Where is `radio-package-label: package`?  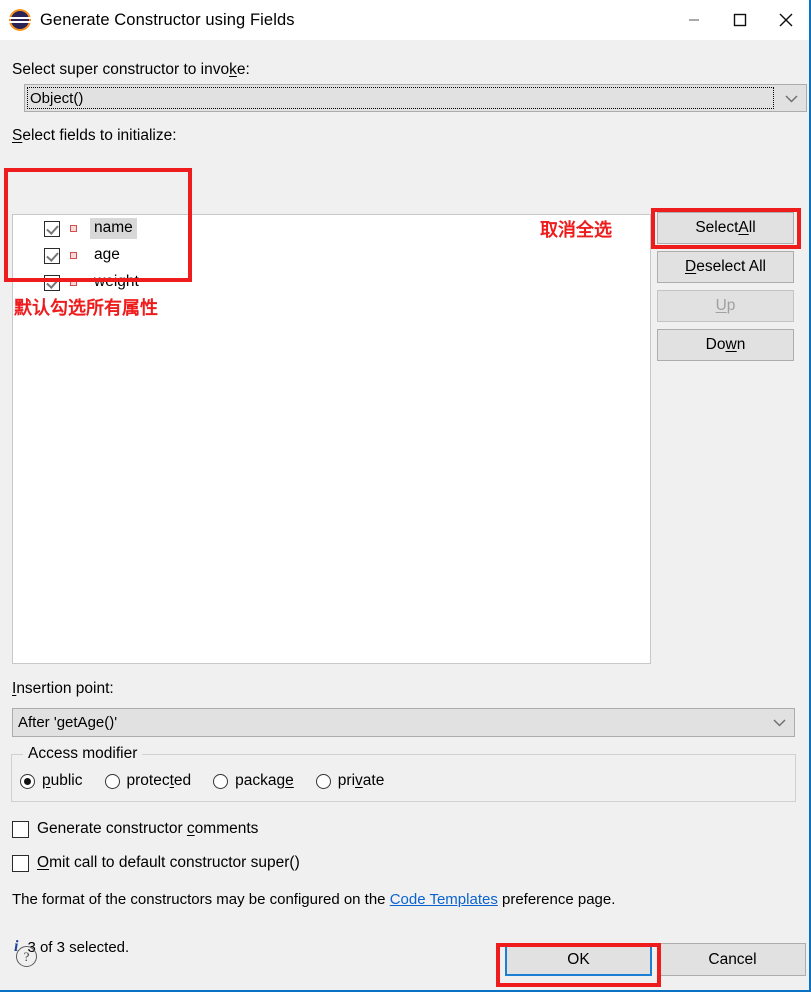
radio-package-label: package is located at coordinates (264, 781).